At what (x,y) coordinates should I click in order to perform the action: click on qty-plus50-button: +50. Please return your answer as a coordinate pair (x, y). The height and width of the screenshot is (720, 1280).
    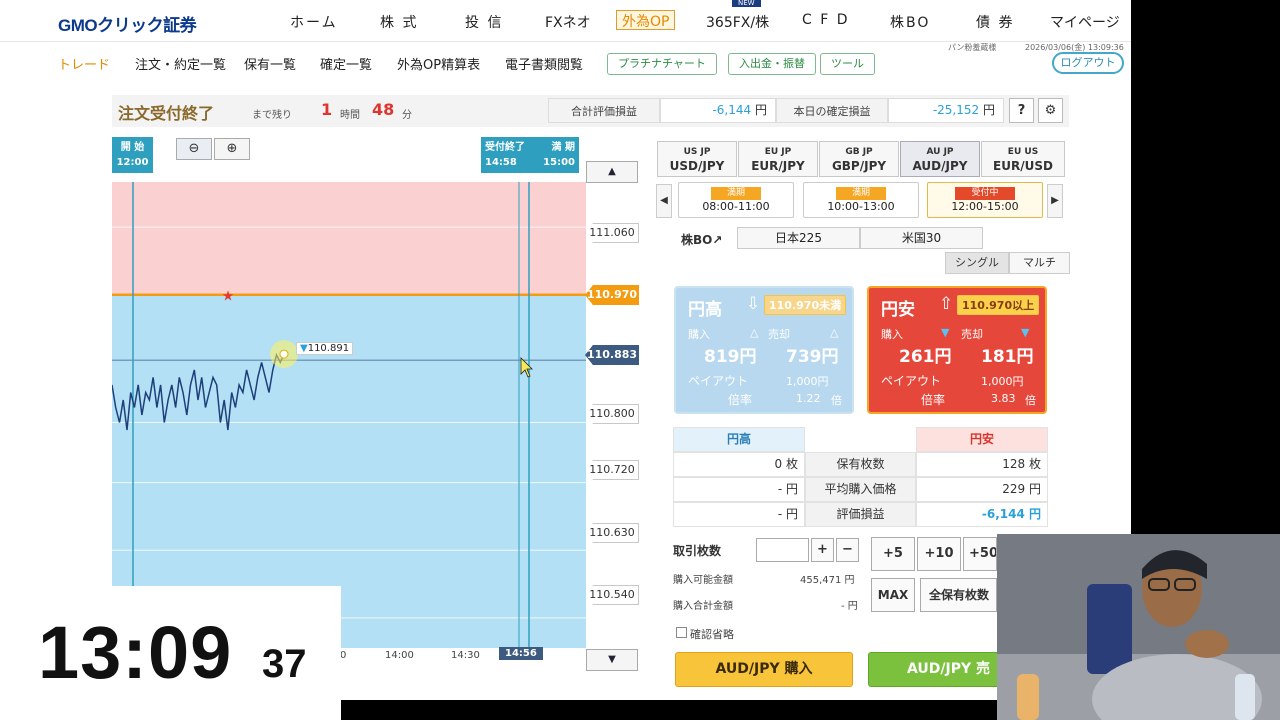
    Looking at the image, I should click on (980, 554).